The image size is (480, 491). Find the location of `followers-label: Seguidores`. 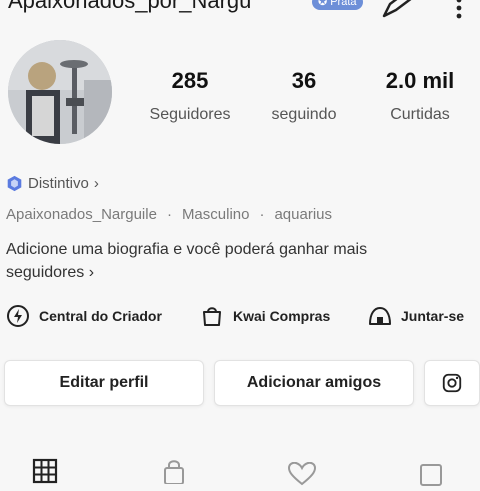

followers-label: Seguidores is located at coordinates (190, 114).